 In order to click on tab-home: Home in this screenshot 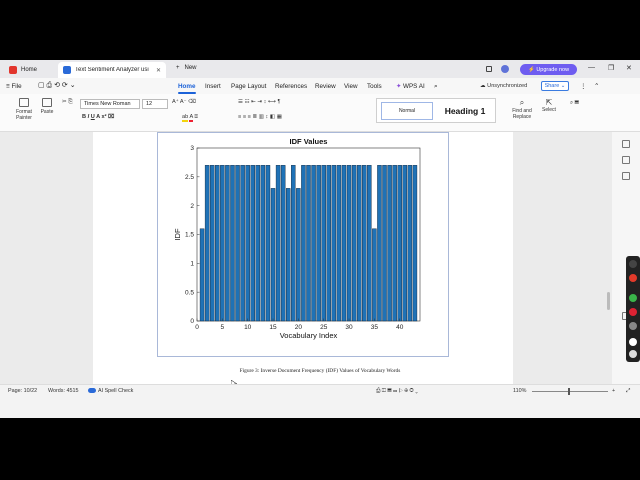, I will do `click(30, 70)`.